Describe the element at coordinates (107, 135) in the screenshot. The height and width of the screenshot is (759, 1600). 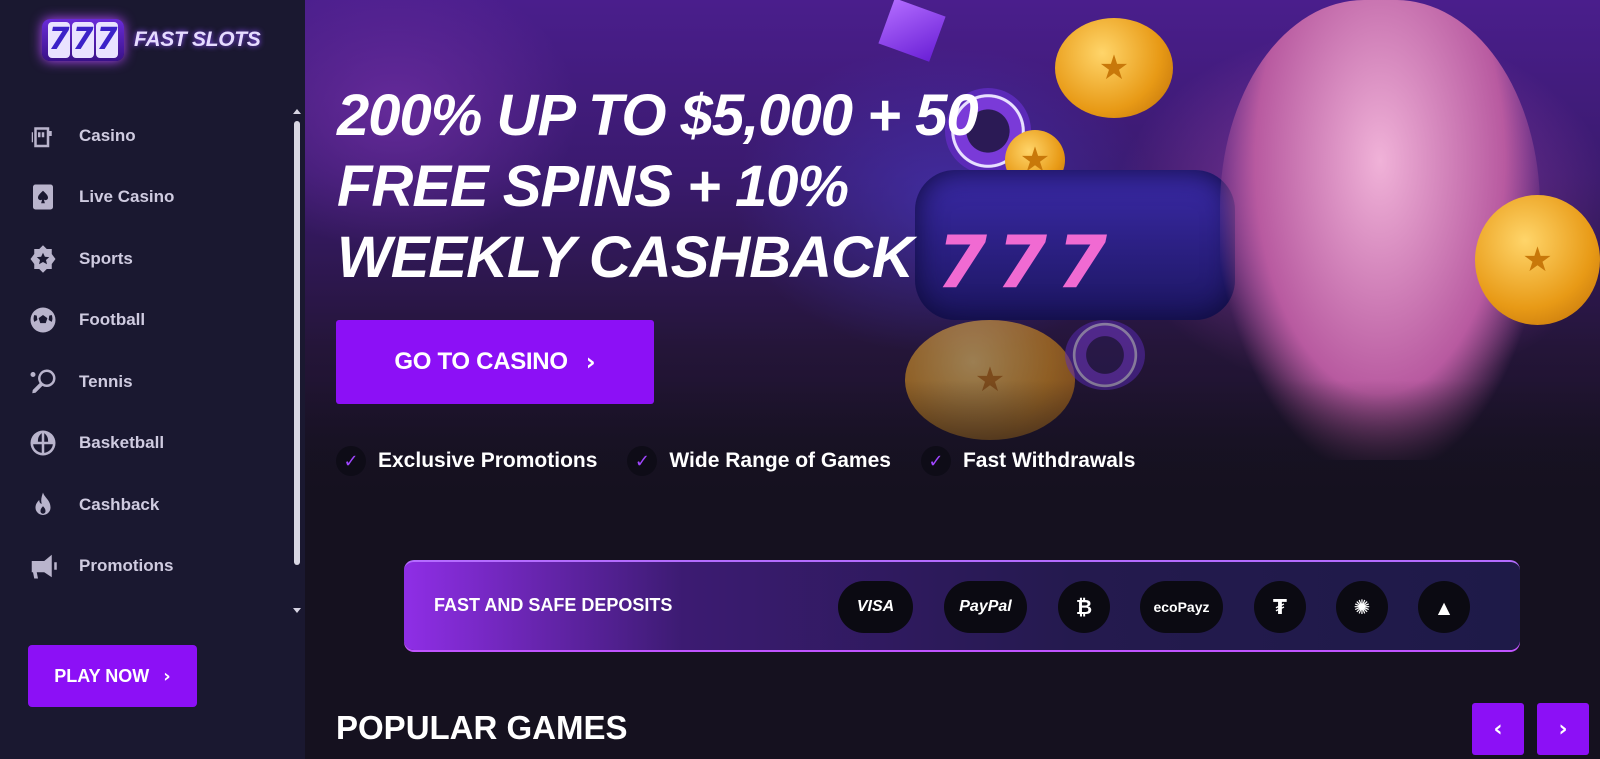
I see `sidebar-item-label: Casino` at that location.